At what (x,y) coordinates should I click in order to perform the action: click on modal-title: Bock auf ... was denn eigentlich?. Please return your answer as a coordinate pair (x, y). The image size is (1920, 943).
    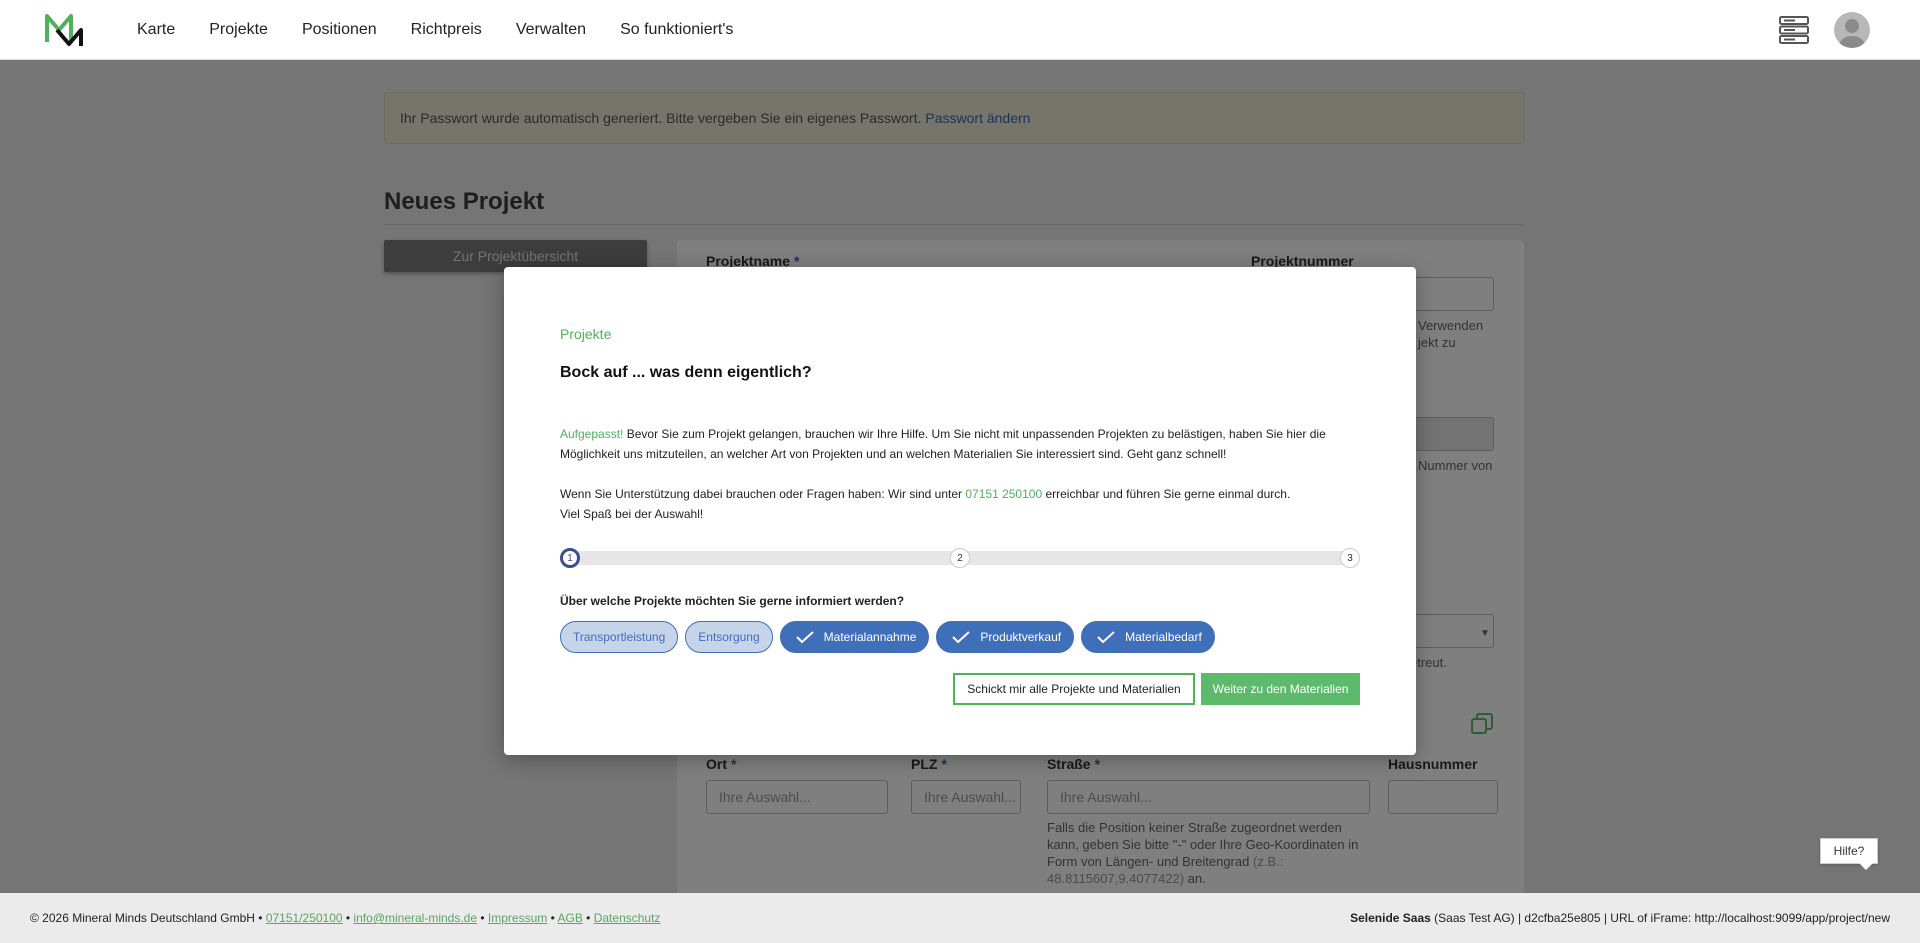
    Looking at the image, I should click on (686, 372).